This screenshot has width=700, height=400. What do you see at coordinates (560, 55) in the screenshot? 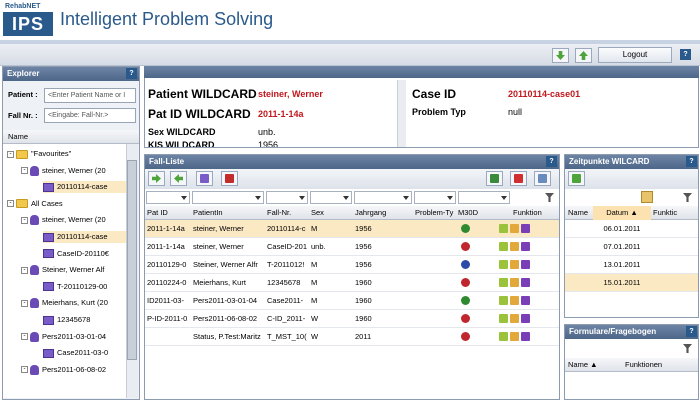
I see `upload-down-button` at bounding box center [560, 55].